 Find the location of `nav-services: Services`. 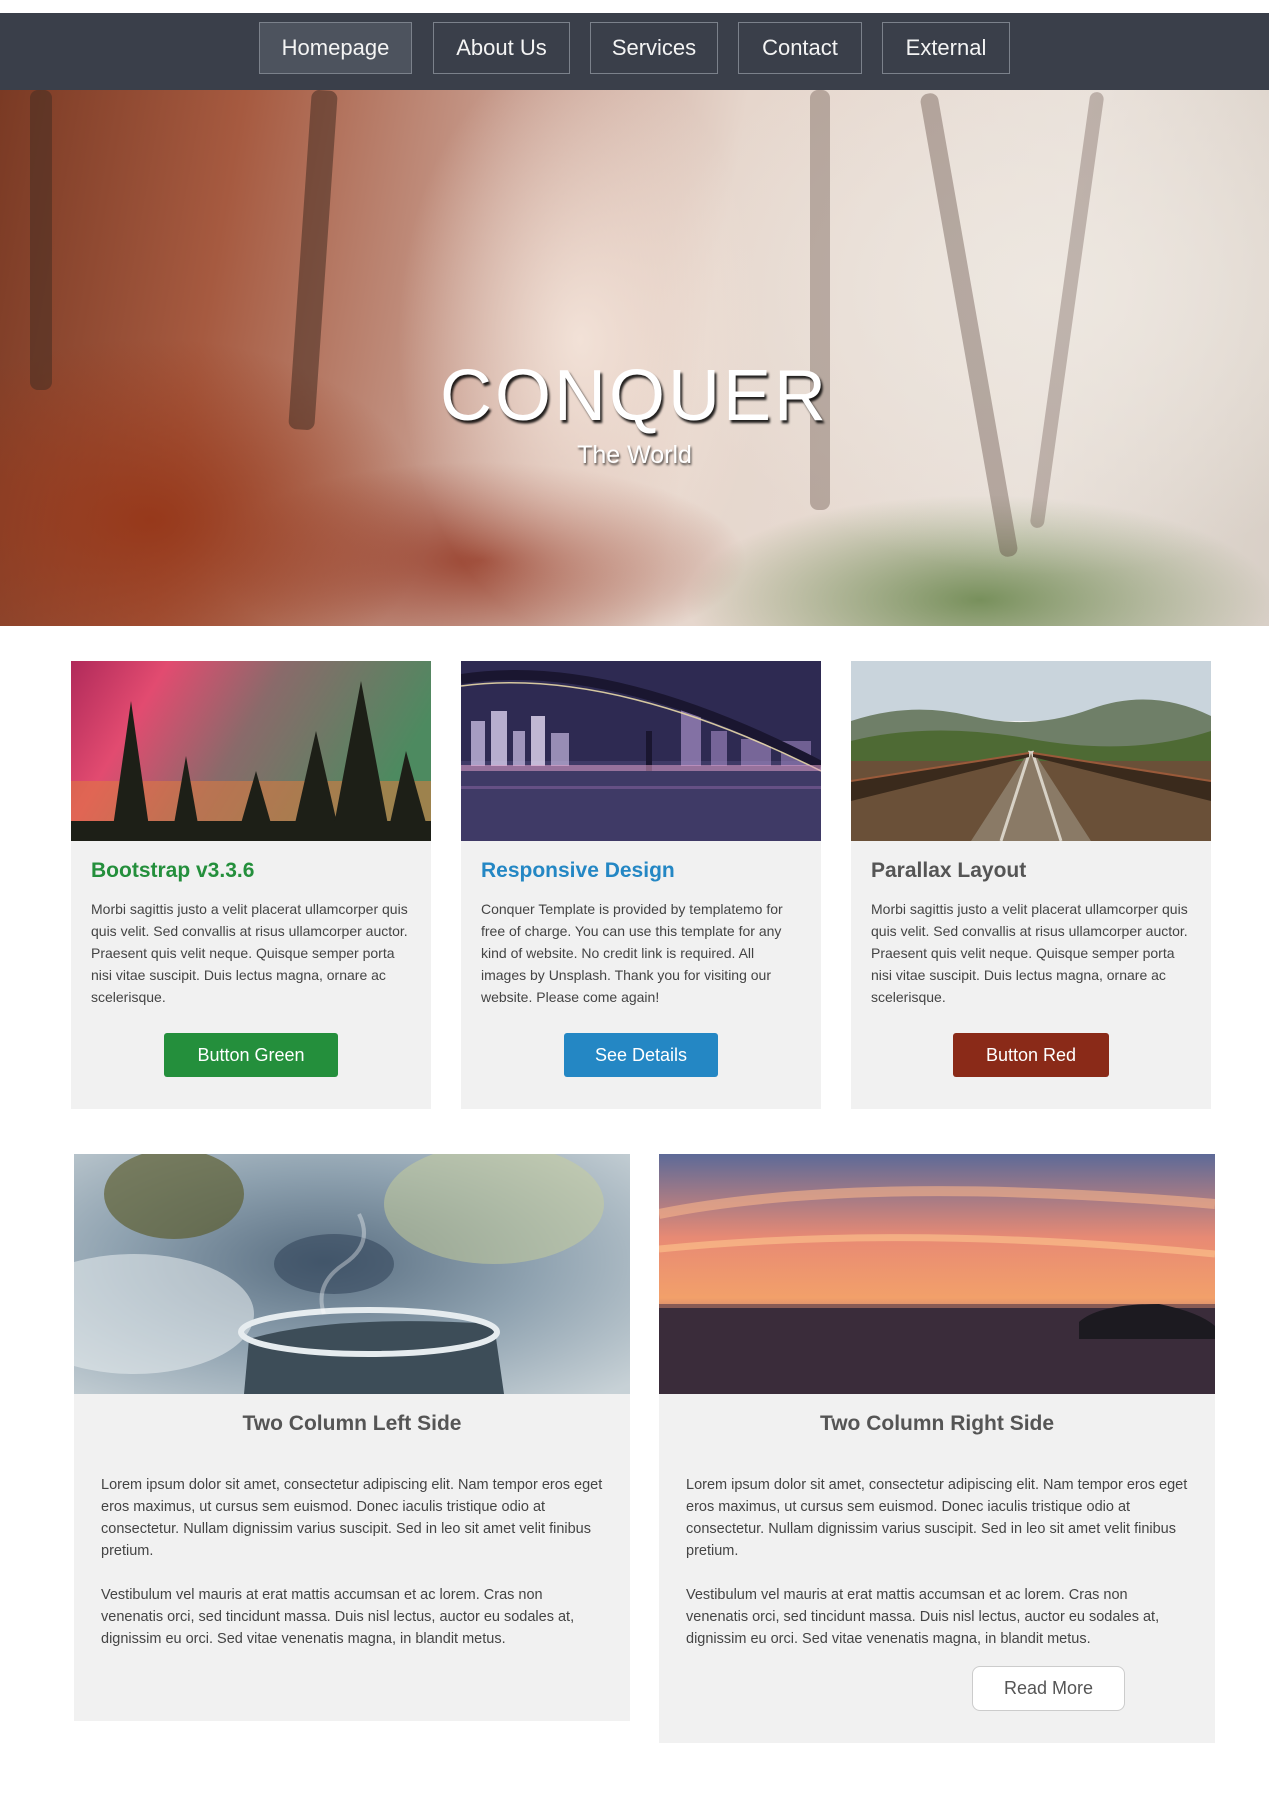

nav-services: Services is located at coordinates (654, 48).